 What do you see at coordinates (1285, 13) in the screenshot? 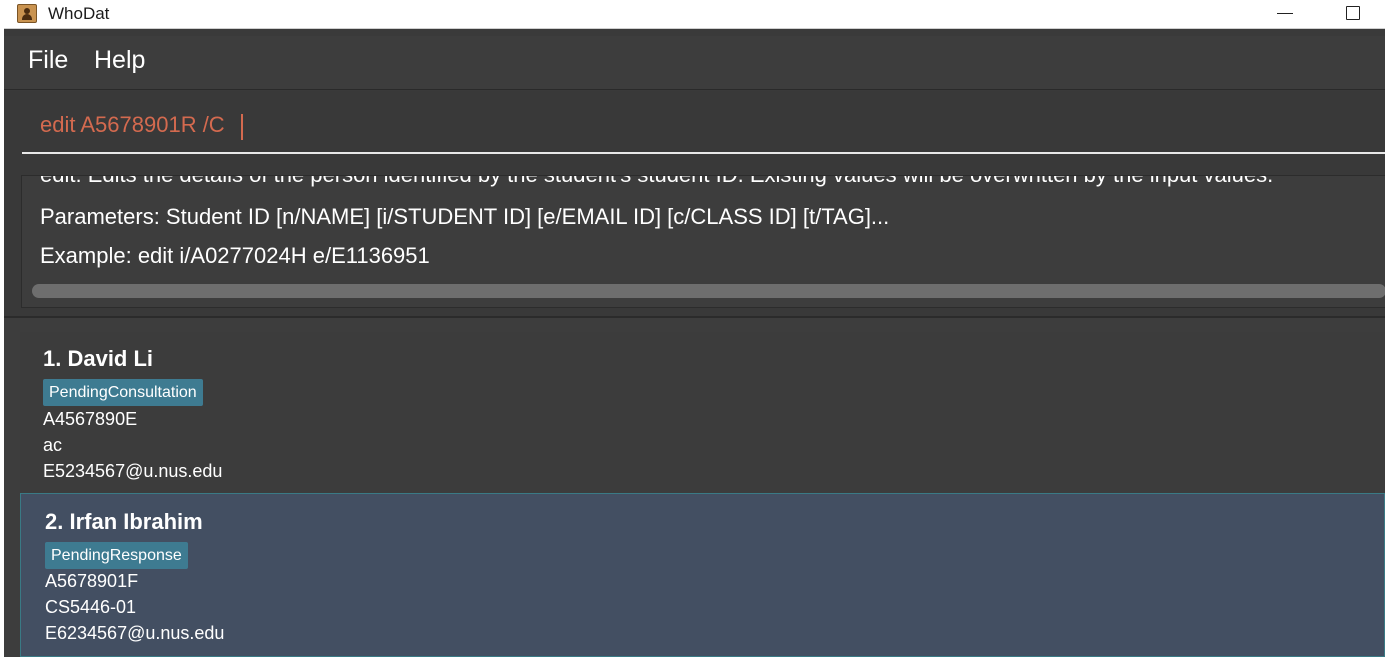
I see `minimize-icon` at bounding box center [1285, 13].